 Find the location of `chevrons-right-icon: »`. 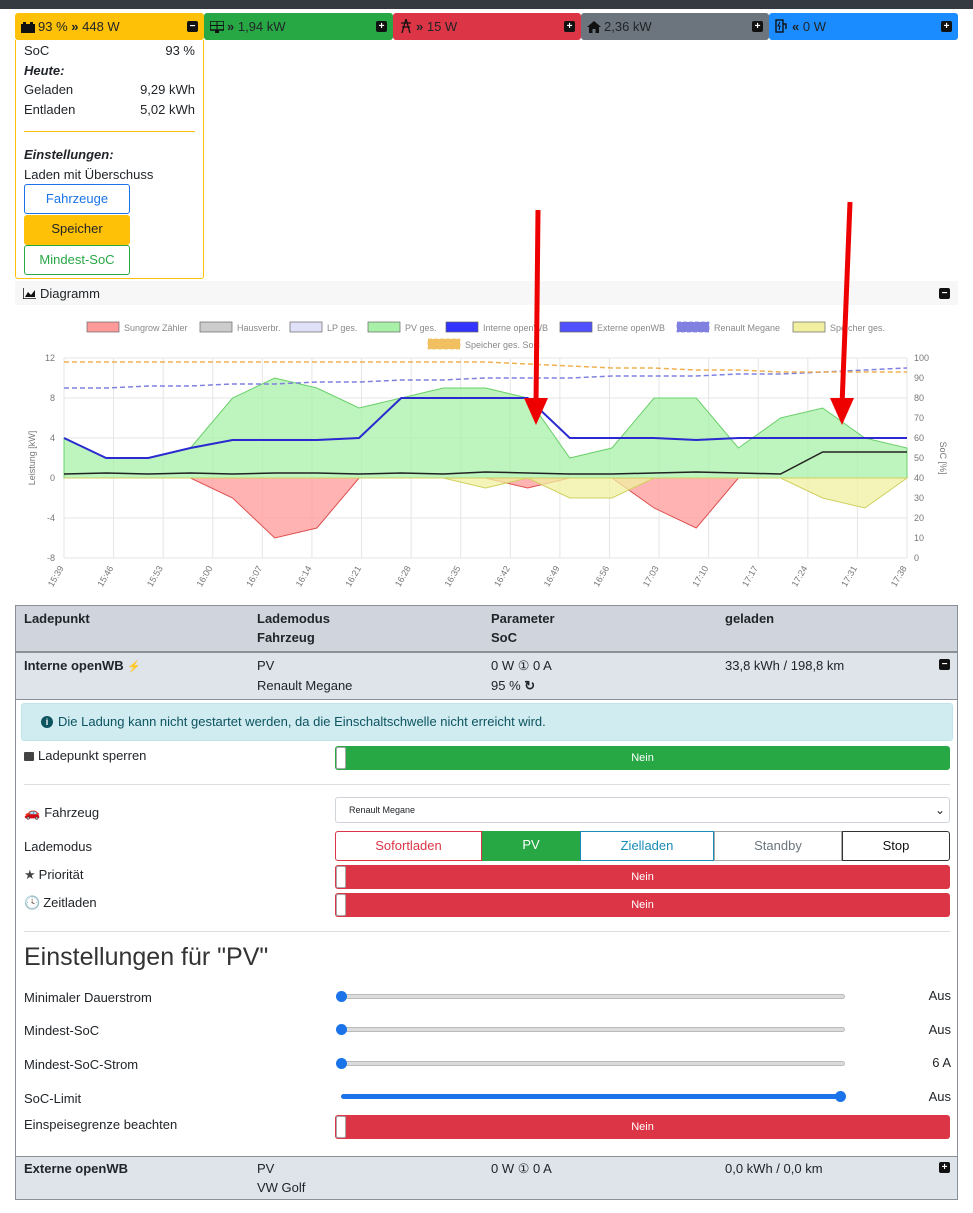

chevrons-right-icon: » is located at coordinates (231, 26).